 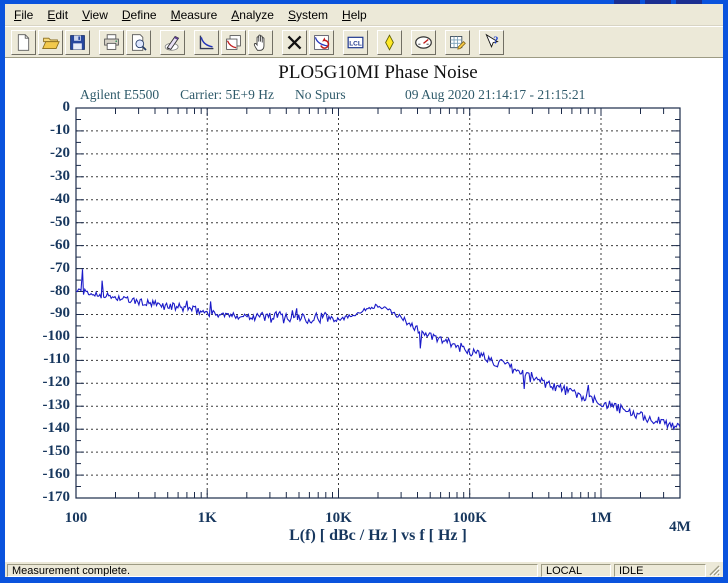 I want to click on y-tick-label: -170, so click(x=56, y=497).